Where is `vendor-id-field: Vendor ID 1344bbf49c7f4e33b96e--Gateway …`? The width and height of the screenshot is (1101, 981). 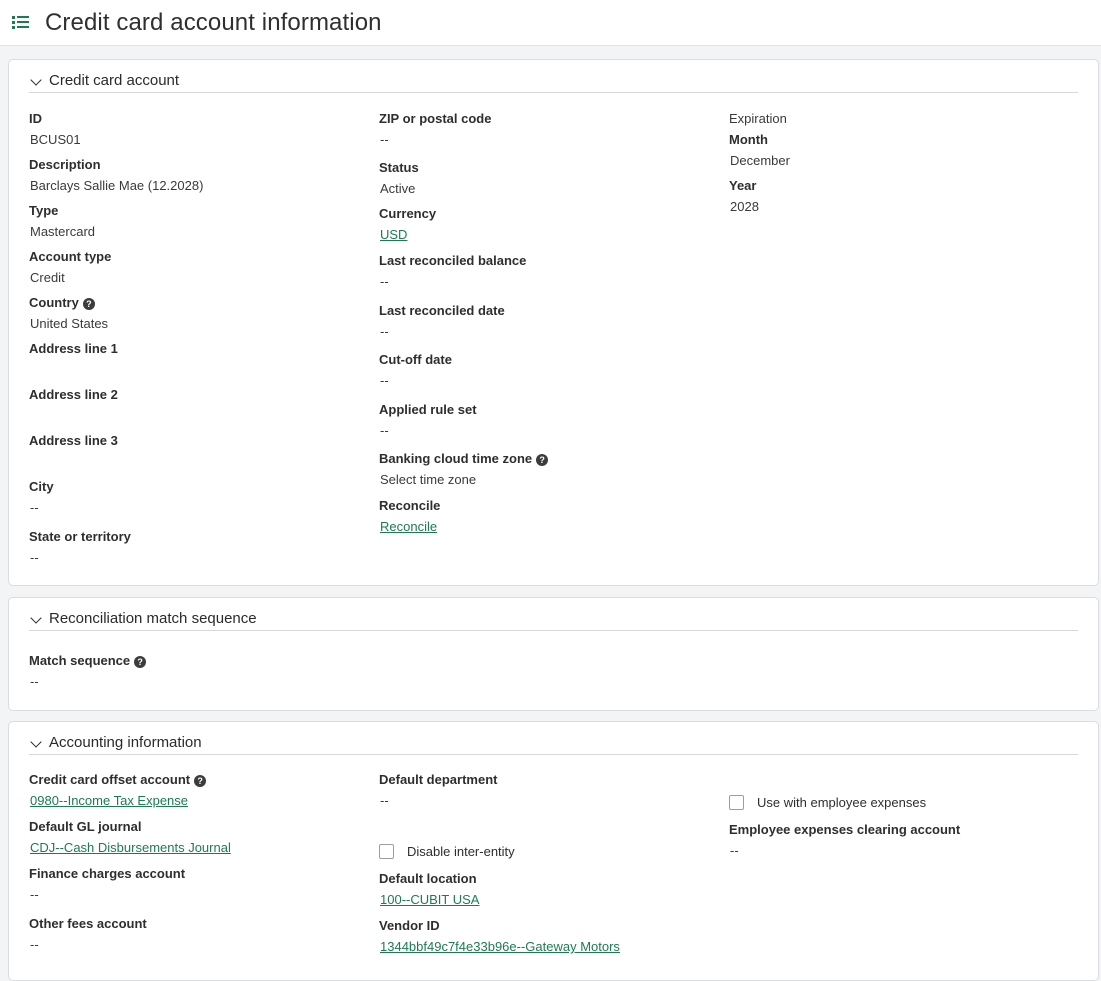 vendor-id-field: Vendor ID 1344bbf49c7f4e33b96e--Gateway … is located at coordinates (499, 936).